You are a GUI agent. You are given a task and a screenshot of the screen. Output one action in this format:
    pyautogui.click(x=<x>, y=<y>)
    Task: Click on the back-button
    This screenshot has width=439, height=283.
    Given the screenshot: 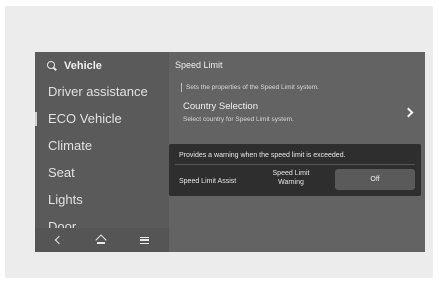 What is the action you would take?
    pyautogui.click(x=57, y=240)
    